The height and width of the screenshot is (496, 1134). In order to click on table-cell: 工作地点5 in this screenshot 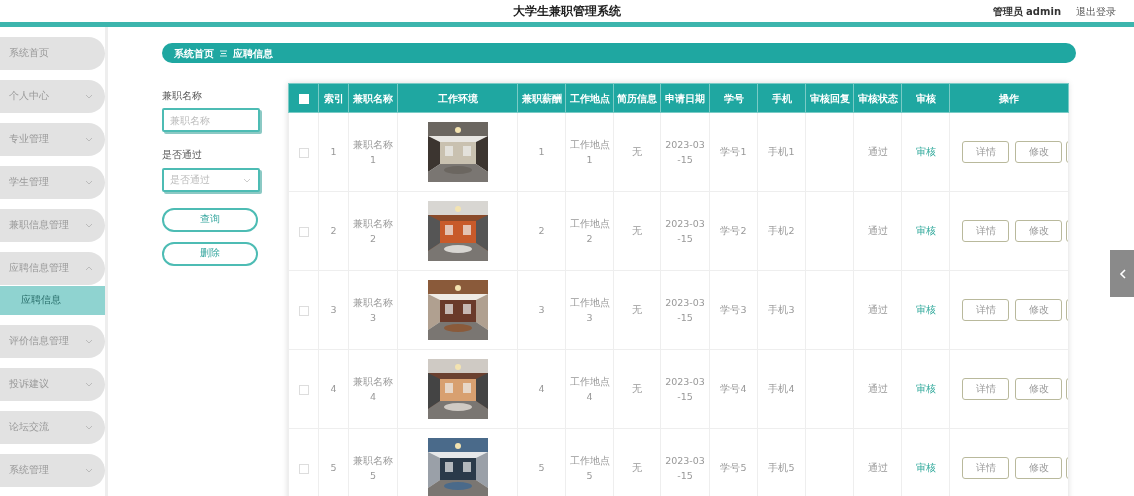, I will do `click(589, 467)`.